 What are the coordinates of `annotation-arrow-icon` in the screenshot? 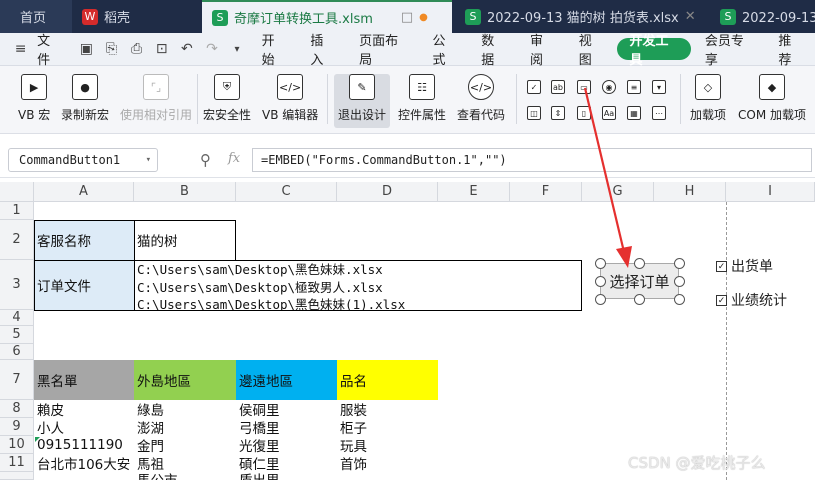 It's located at (607, 177).